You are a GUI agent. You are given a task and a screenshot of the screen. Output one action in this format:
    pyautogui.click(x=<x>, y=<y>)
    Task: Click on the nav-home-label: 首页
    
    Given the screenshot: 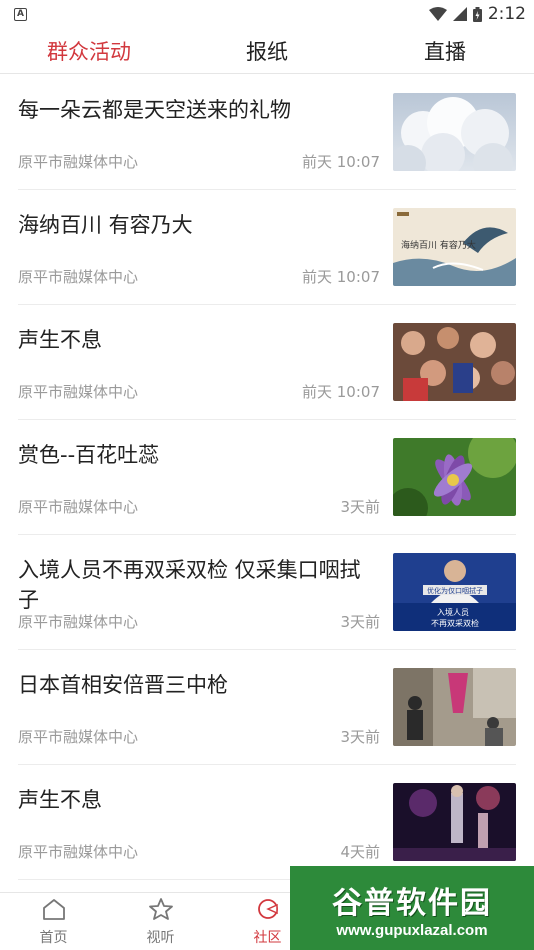 What is the action you would take?
    pyautogui.click(x=53, y=937)
    